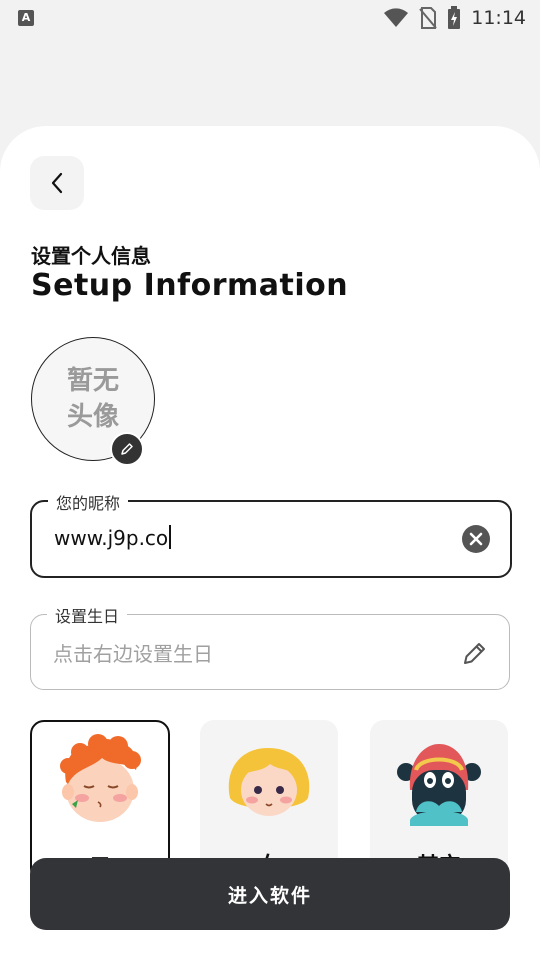 The image size is (540, 960). Describe the element at coordinates (396, 17) in the screenshot. I see `wifi-icon` at that location.